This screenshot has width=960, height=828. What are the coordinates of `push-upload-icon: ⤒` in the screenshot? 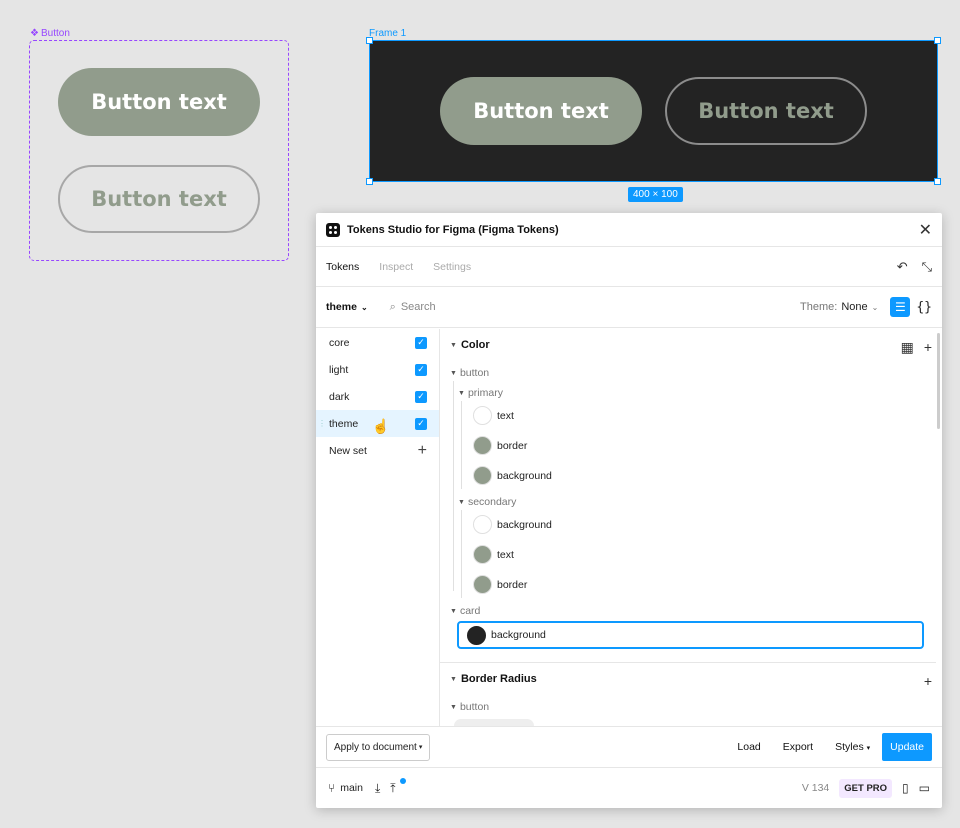 It's located at (392, 788).